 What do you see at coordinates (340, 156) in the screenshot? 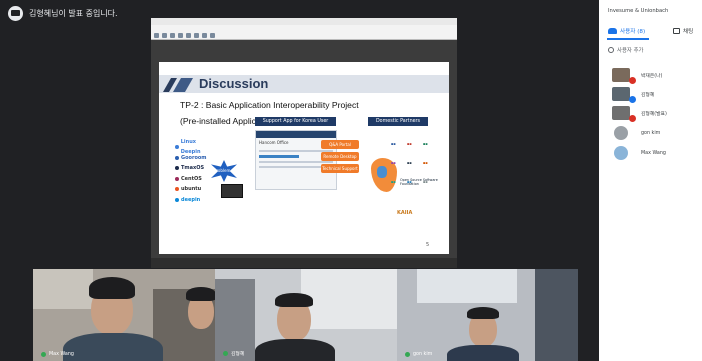
I see `remote-desktop-pill: Remote Desktop` at bounding box center [340, 156].